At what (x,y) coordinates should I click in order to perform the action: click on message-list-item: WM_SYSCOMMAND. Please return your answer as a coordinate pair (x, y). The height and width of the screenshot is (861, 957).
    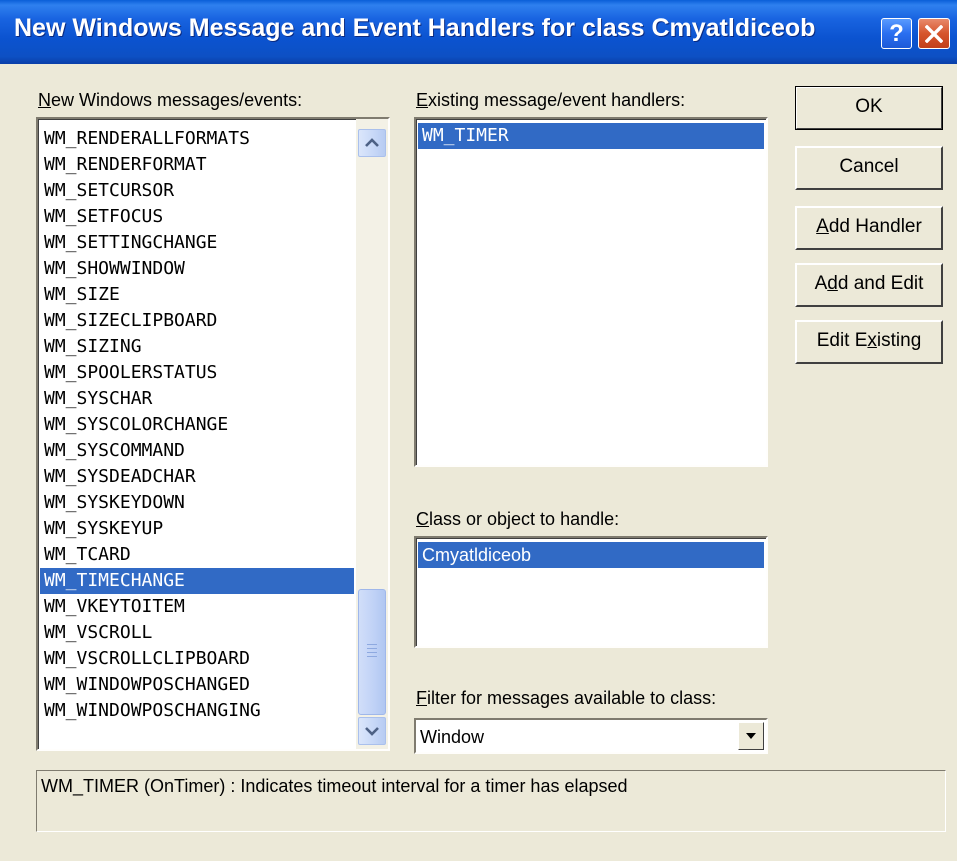
    Looking at the image, I should click on (197, 451).